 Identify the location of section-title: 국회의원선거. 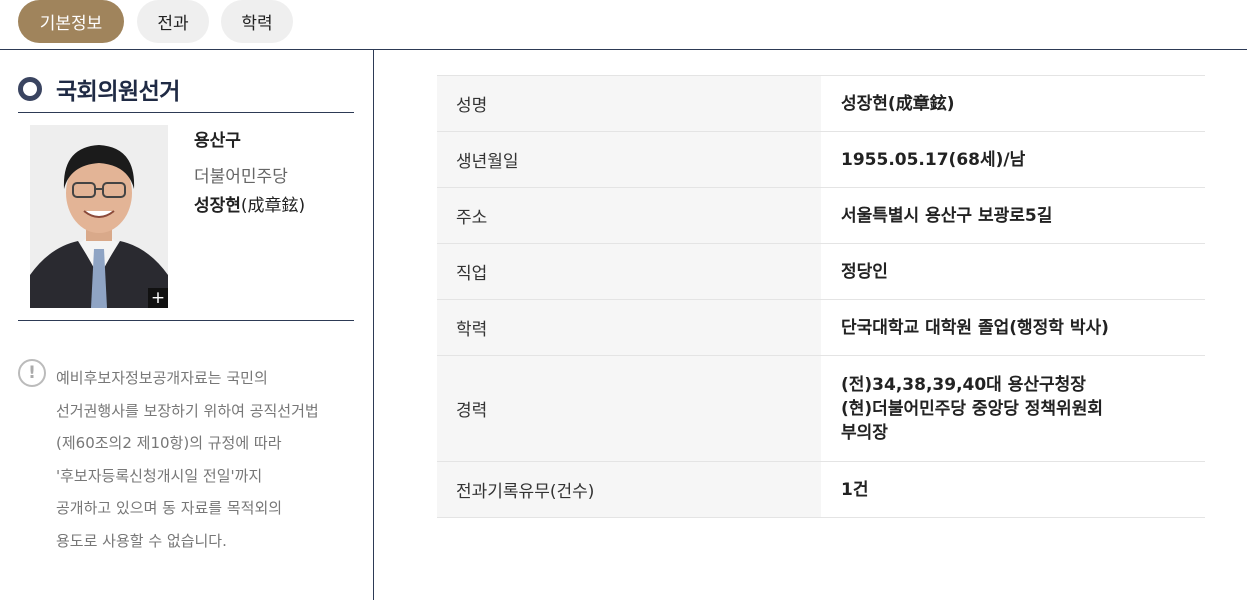
(118, 92).